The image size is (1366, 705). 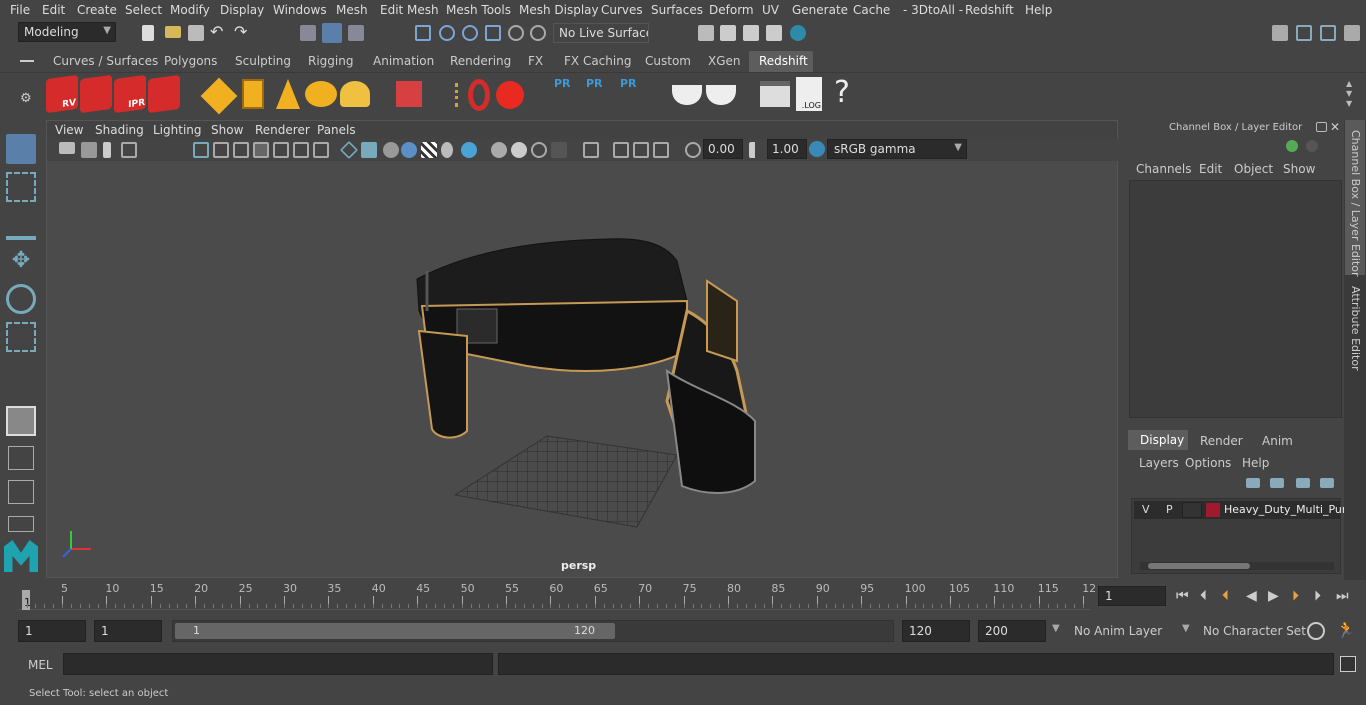 I want to click on camera-select-icon, so click(x=67, y=148).